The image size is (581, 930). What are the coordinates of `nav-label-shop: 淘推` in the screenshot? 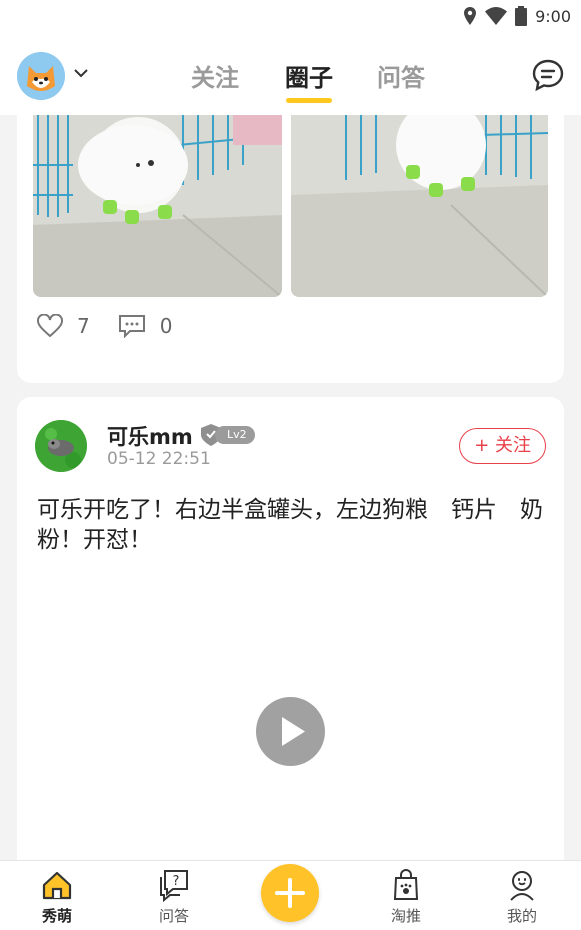 It's located at (405, 916).